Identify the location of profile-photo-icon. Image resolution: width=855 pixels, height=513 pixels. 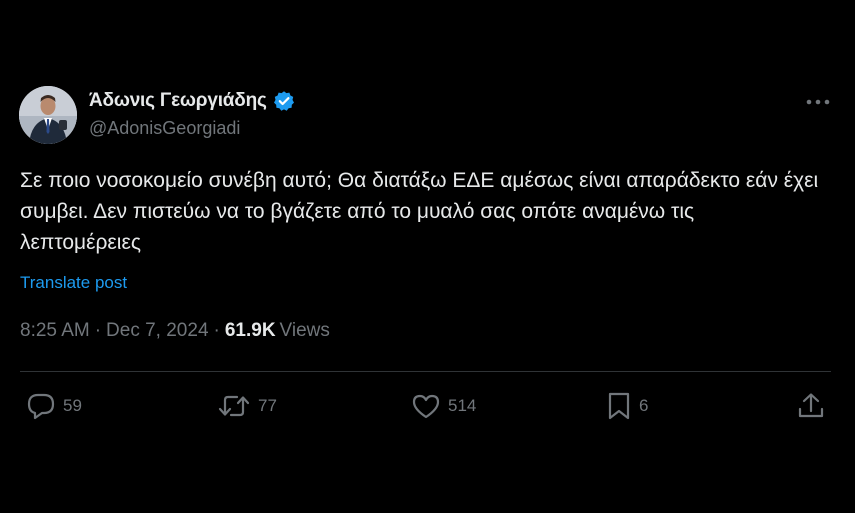
(48, 115).